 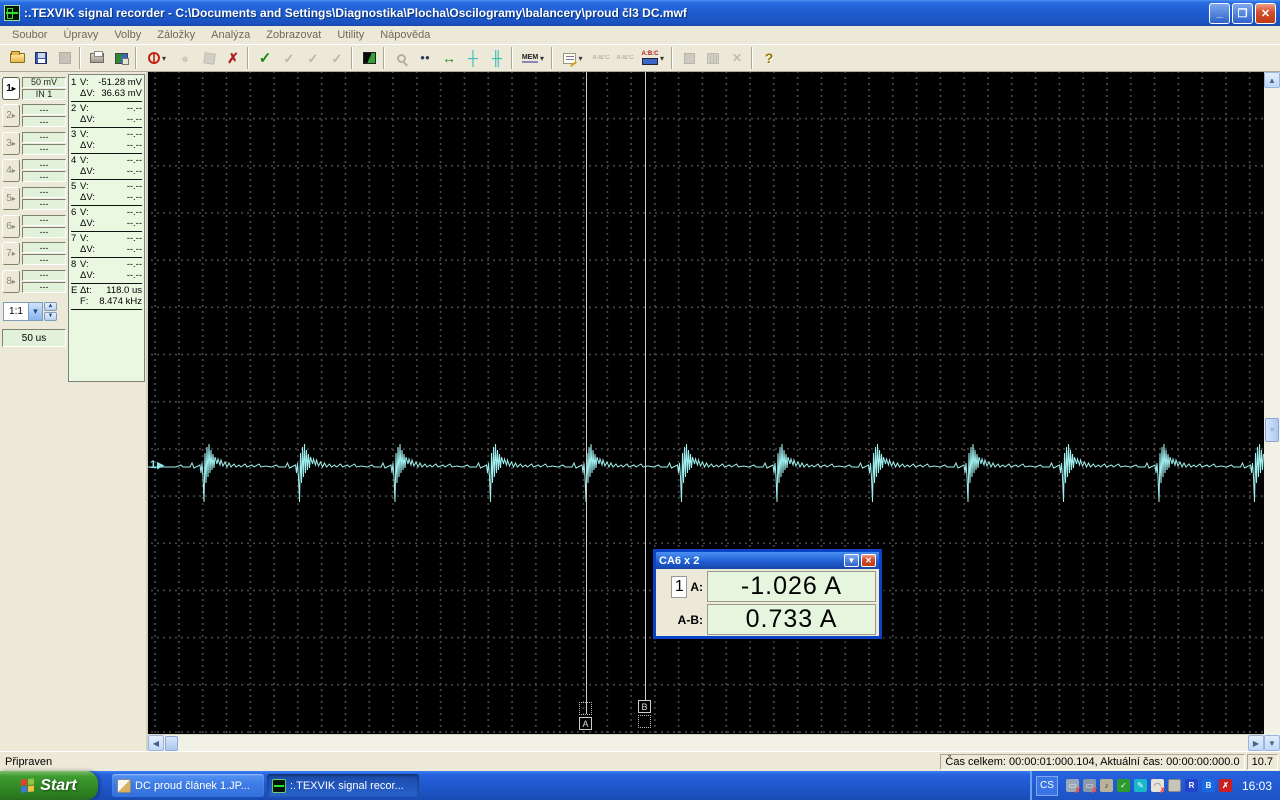 I want to click on help-button, so click(x=769, y=58).